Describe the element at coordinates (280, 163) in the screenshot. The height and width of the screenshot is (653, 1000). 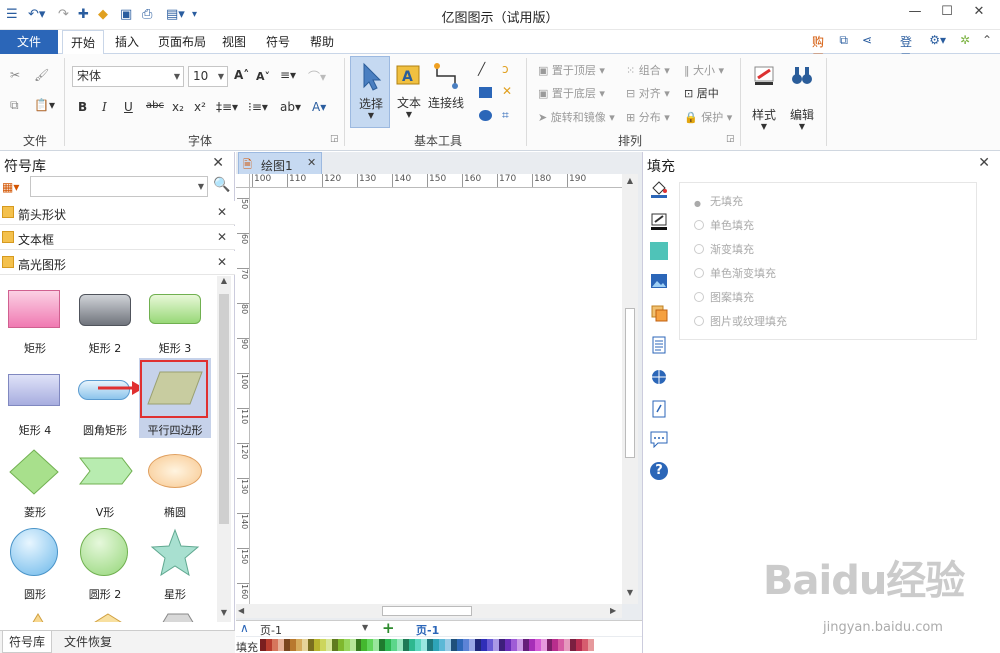
I see `document-tab: 🗎 绘图1 ✕` at that location.